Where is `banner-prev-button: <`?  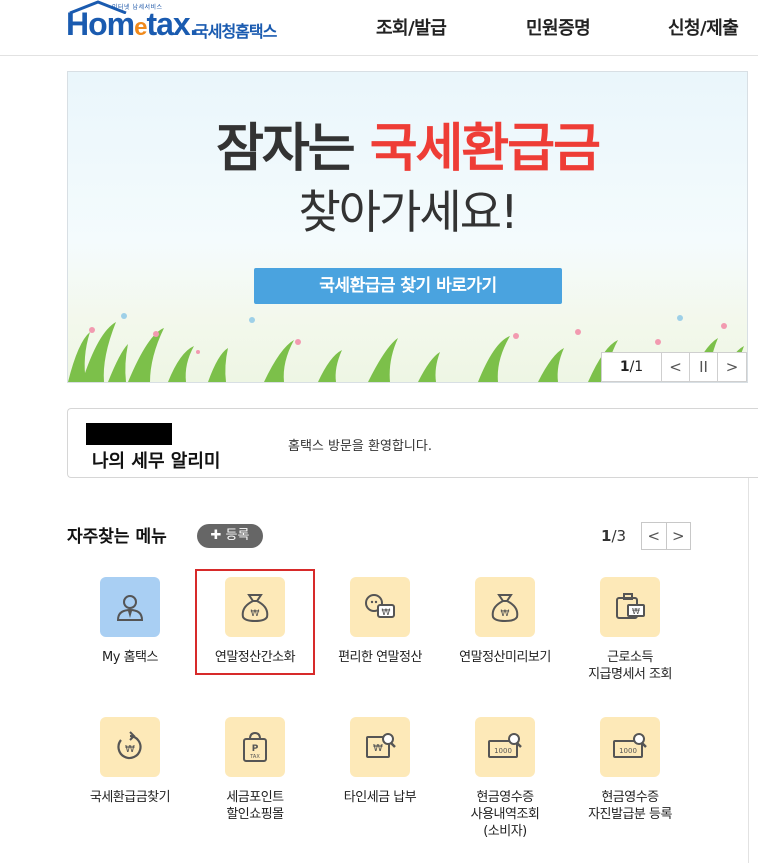 banner-prev-button: < is located at coordinates (676, 367).